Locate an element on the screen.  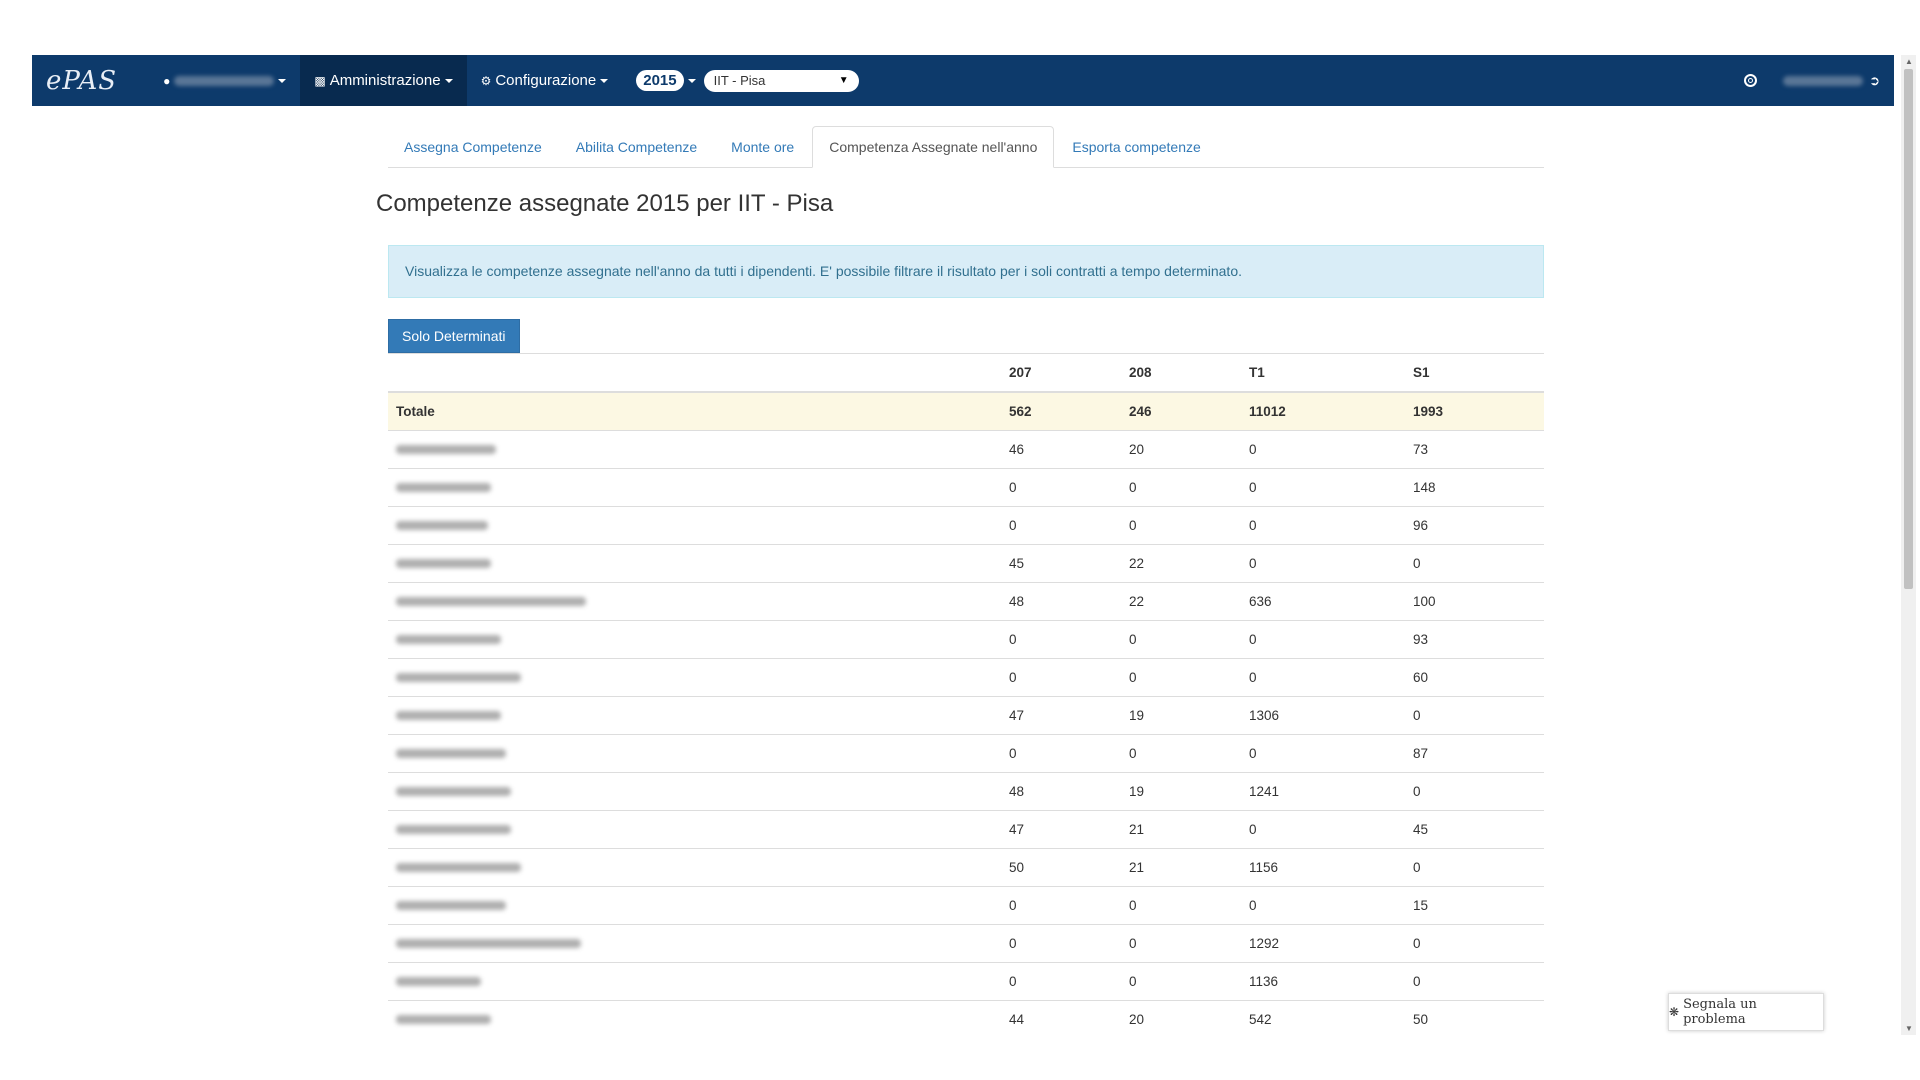
table-cell: 636 is located at coordinates (1323, 601).